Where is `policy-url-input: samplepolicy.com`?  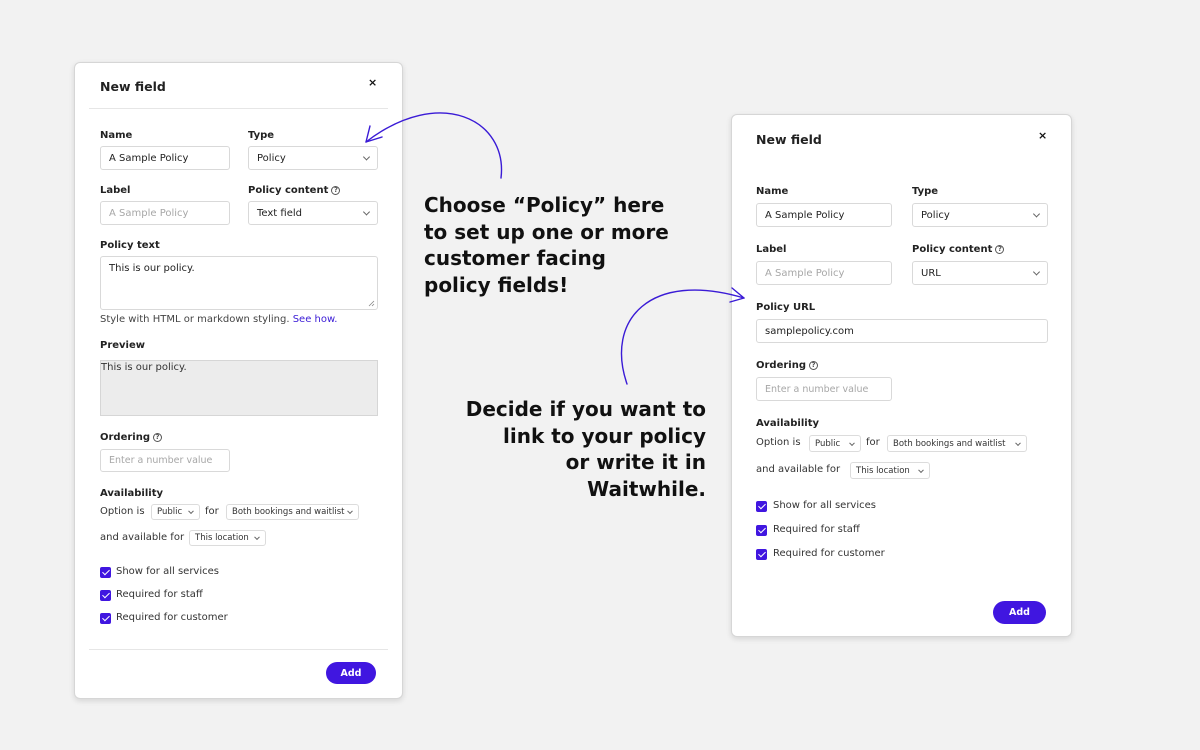 policy-url-input: samplepolicy.com is located at coordinates (902, 331).